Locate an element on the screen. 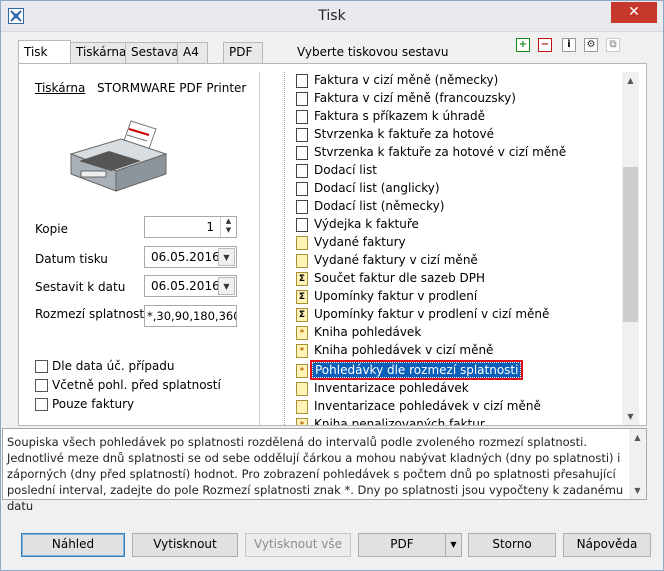  report-item: Σ Upomínky faktur v prodlení v cizí měně is located at coordinates (450, 315).